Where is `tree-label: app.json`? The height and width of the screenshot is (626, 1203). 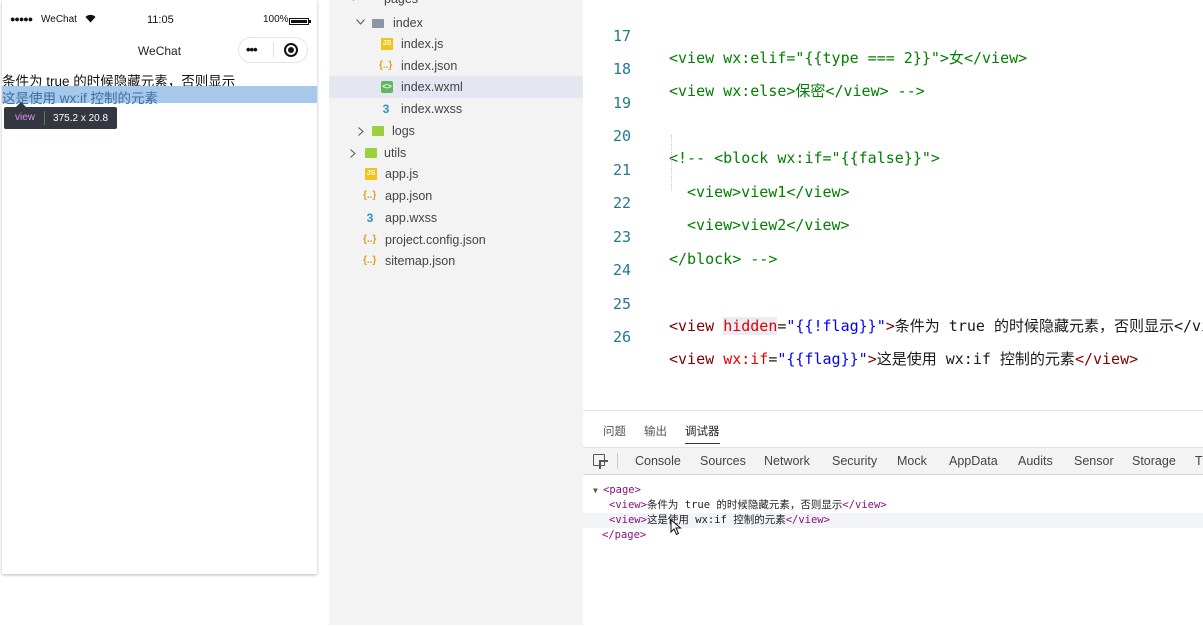
tree-label: app.json is located at coordinates (409, 196).